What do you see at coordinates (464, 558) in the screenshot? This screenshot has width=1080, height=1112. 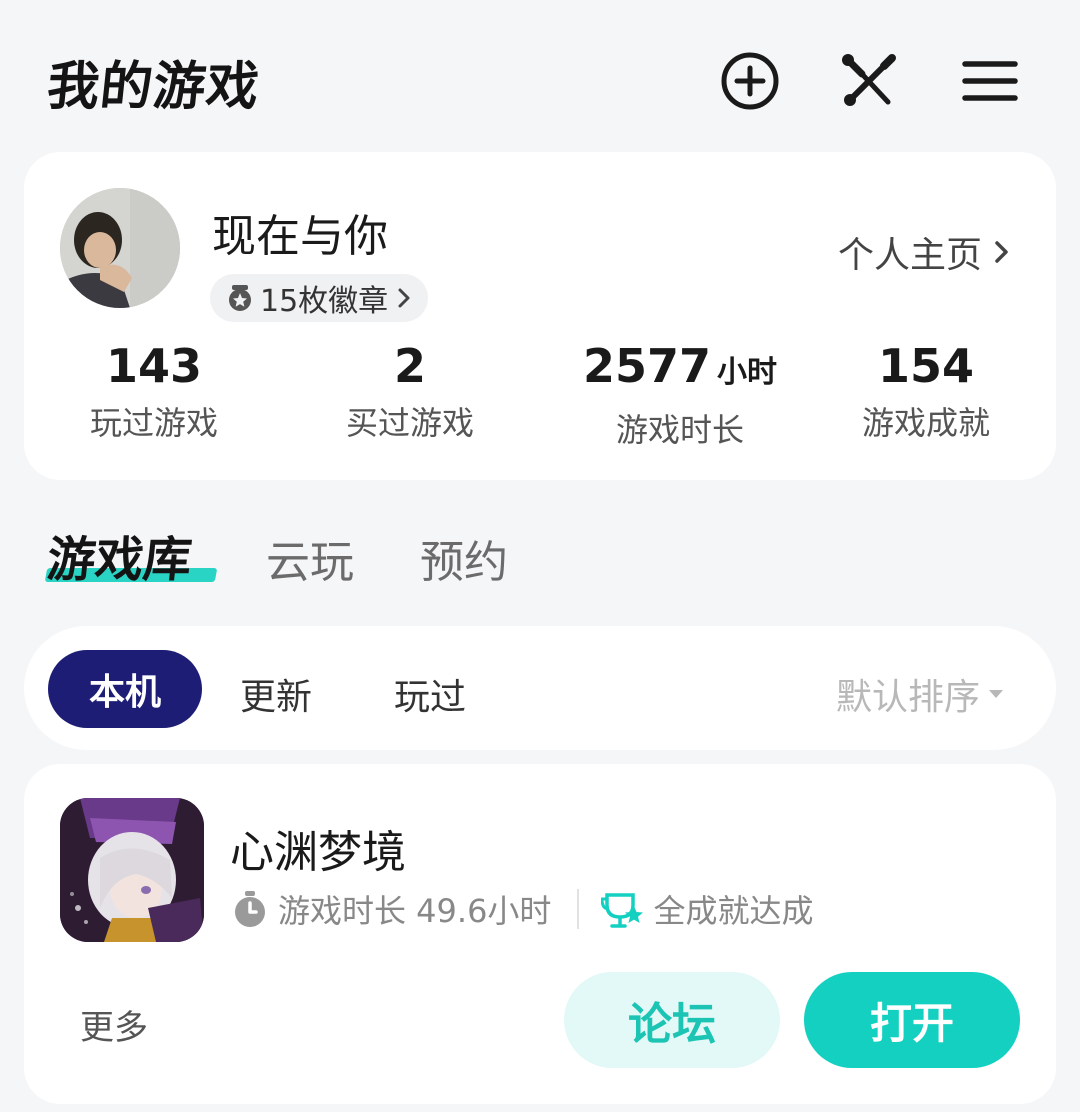 I see `tab-reservations: 预约` at bounding box center [464, 558].